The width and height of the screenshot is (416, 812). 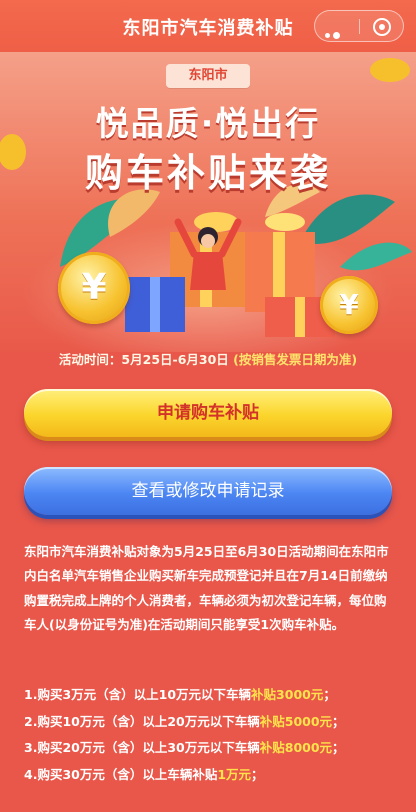 I want to click on rule-item: 4.购买30万元（含）以上车辆补贴1万元；, so click(x=144, y=774).